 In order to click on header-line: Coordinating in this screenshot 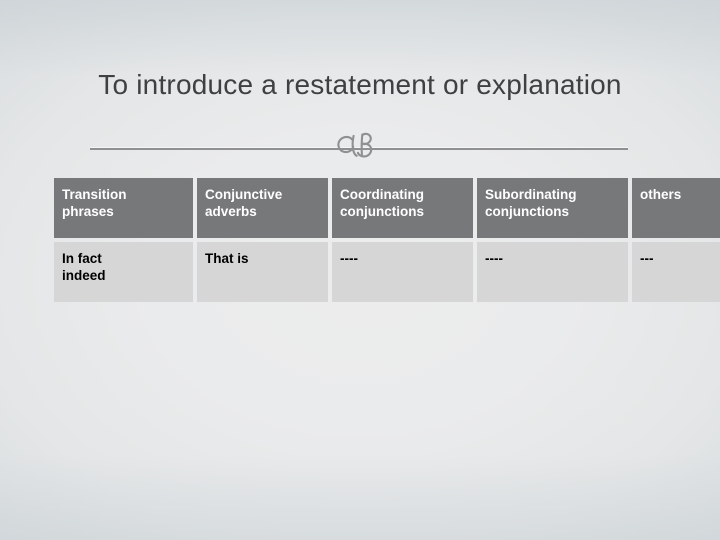, I will do `click(382, 194)`.